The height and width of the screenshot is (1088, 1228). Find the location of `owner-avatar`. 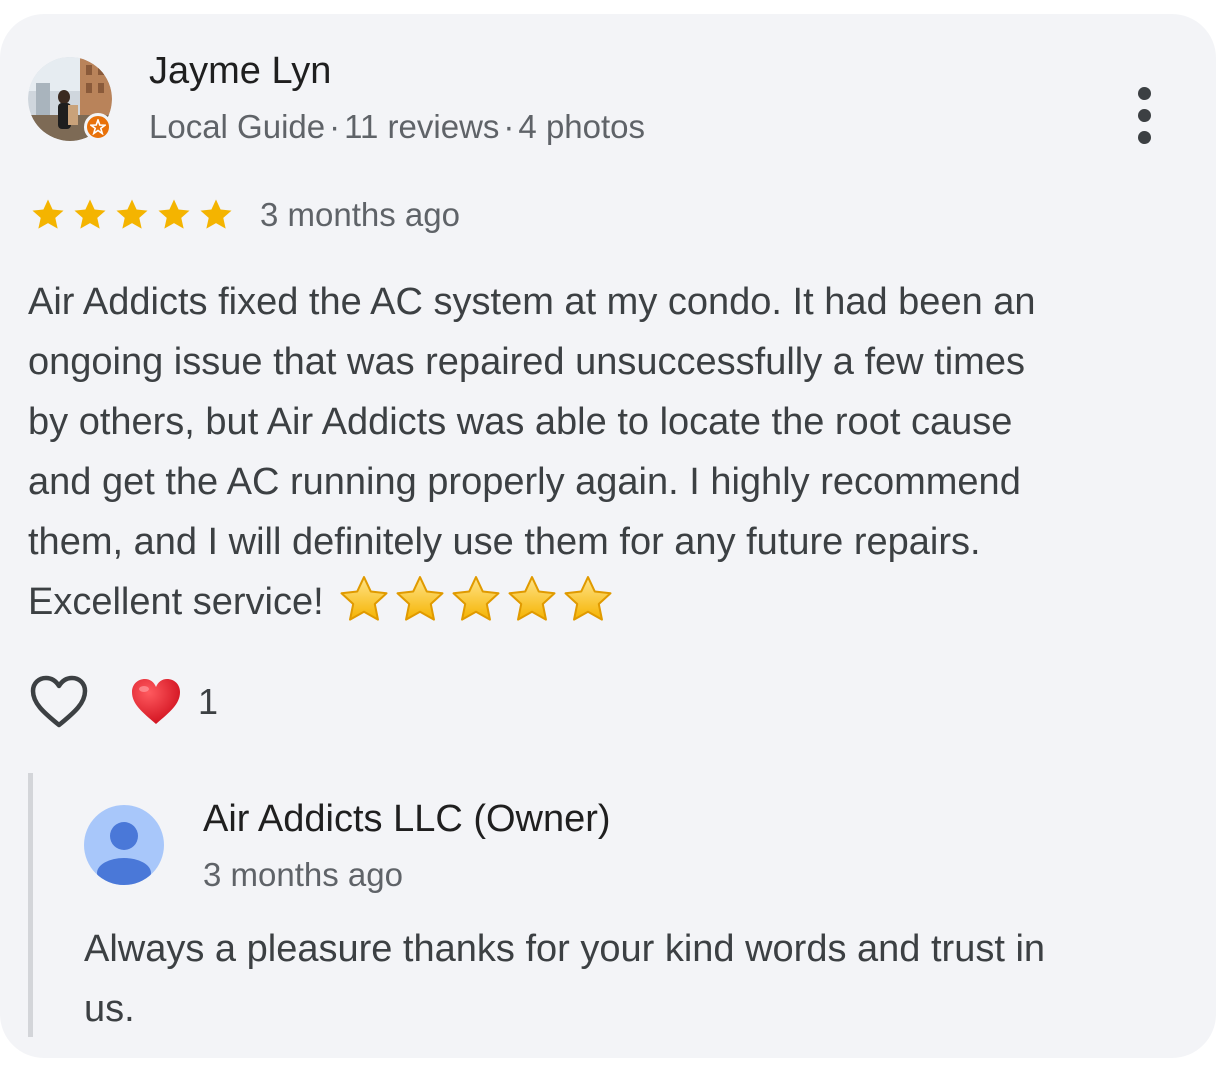

owner-avatar is located at coordinates (124, 845).